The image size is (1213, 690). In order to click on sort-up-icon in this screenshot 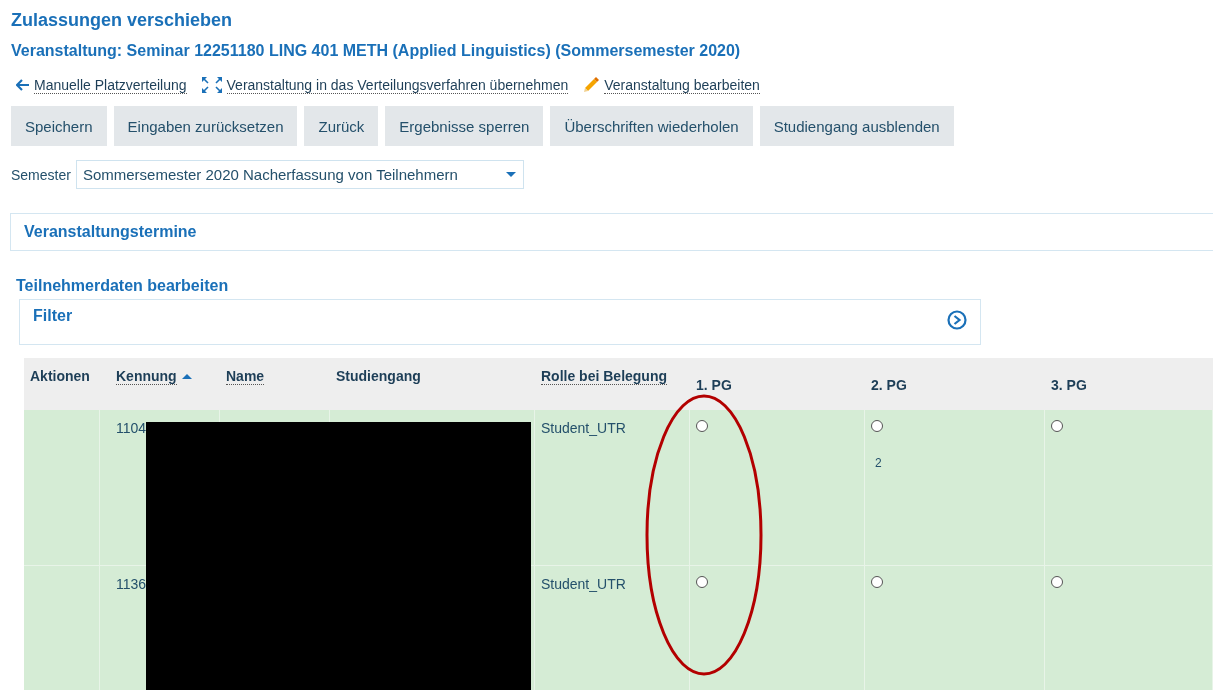, I will do `click(186, 376)`.